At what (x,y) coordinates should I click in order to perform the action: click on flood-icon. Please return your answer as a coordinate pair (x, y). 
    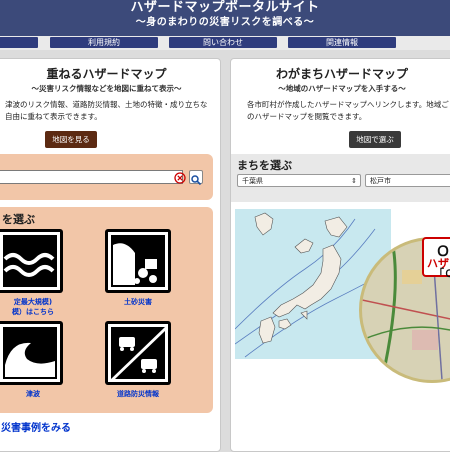
    Looking at the image, I should click on (30, 261).